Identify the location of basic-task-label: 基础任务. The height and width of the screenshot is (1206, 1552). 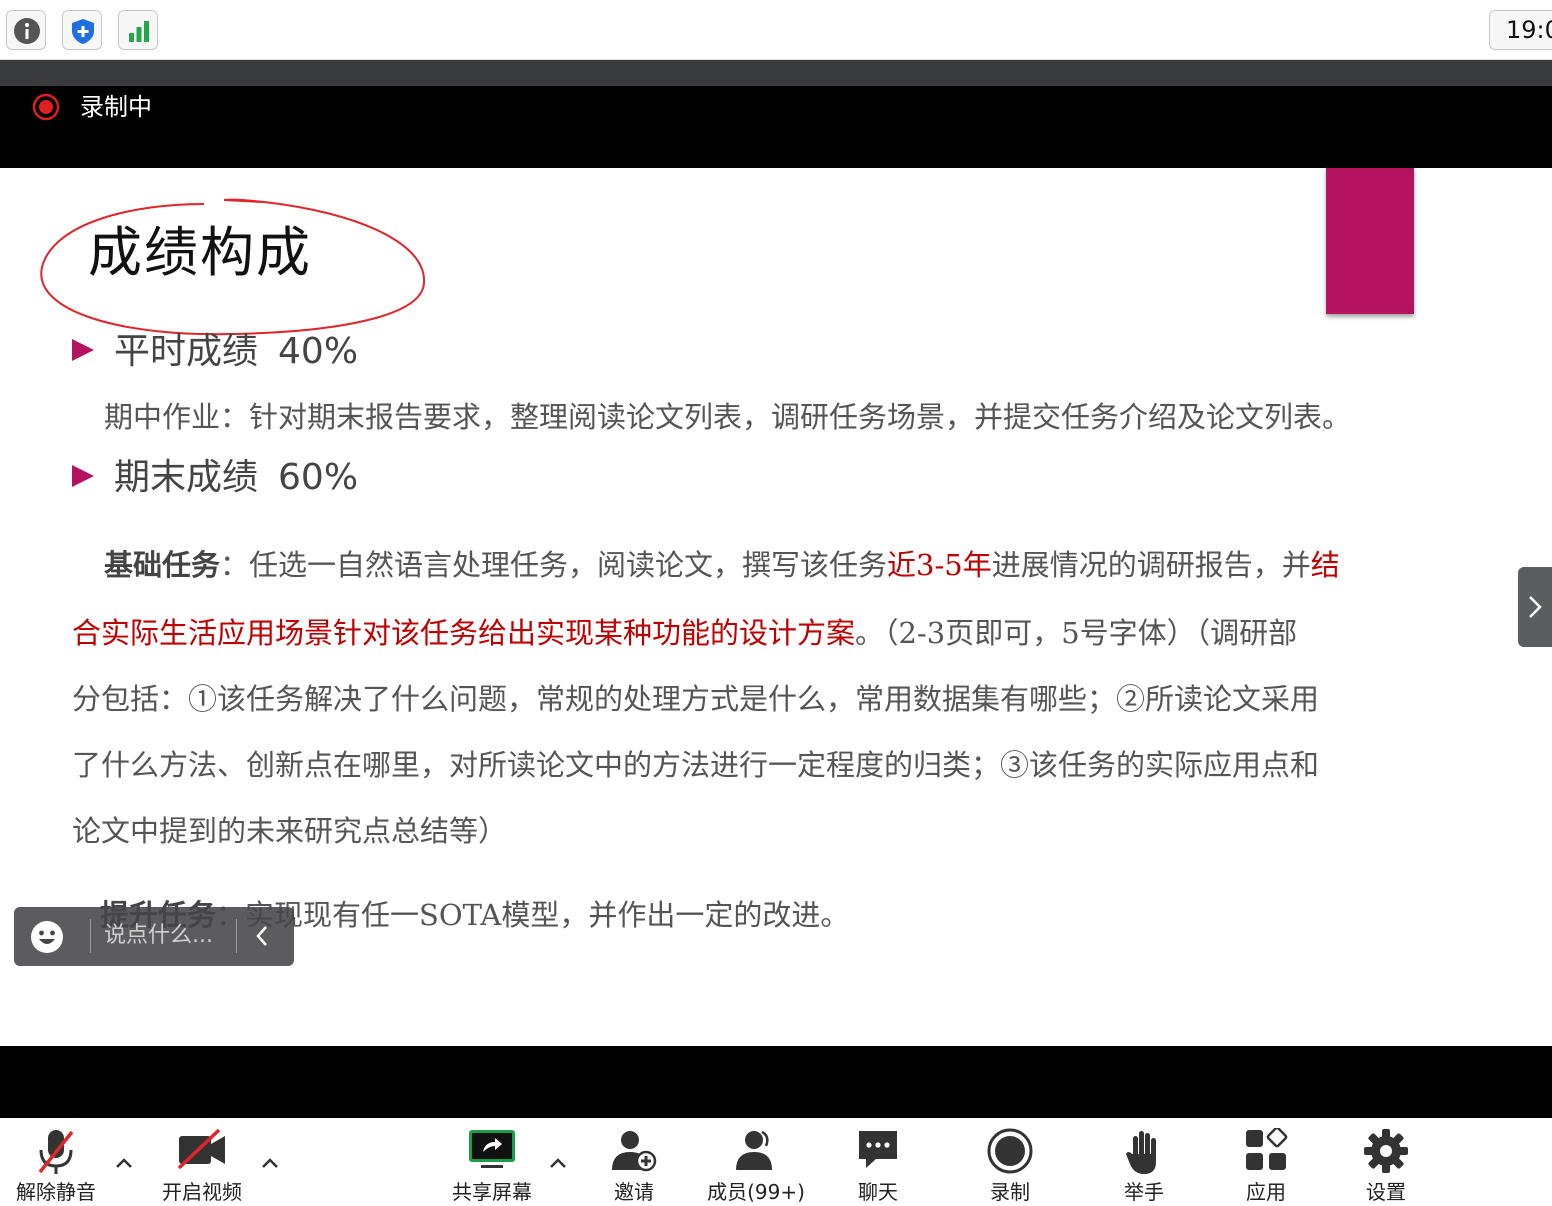
(162, 565).